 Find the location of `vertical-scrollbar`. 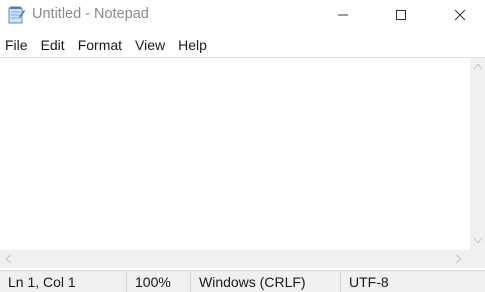

vertical-scrollbar is located at coordinates (477, 154).